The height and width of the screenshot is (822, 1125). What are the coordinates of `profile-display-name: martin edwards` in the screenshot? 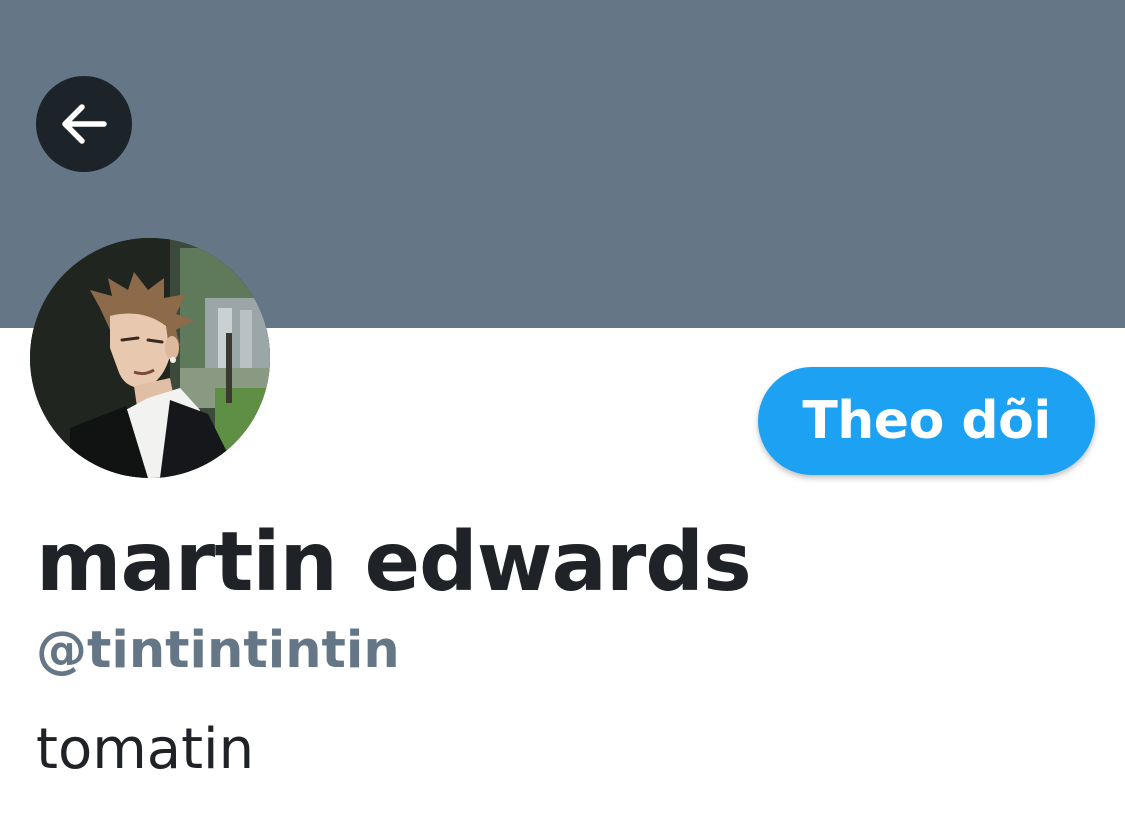 It's located at (394, 562).